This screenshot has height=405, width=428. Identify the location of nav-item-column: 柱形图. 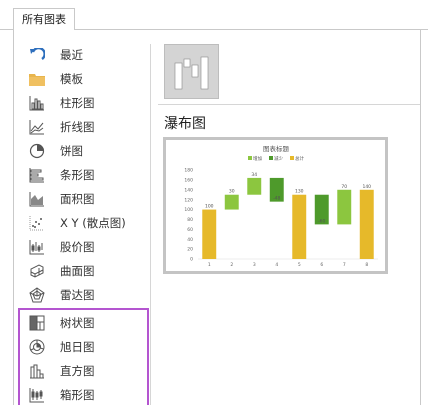
(83, 103).